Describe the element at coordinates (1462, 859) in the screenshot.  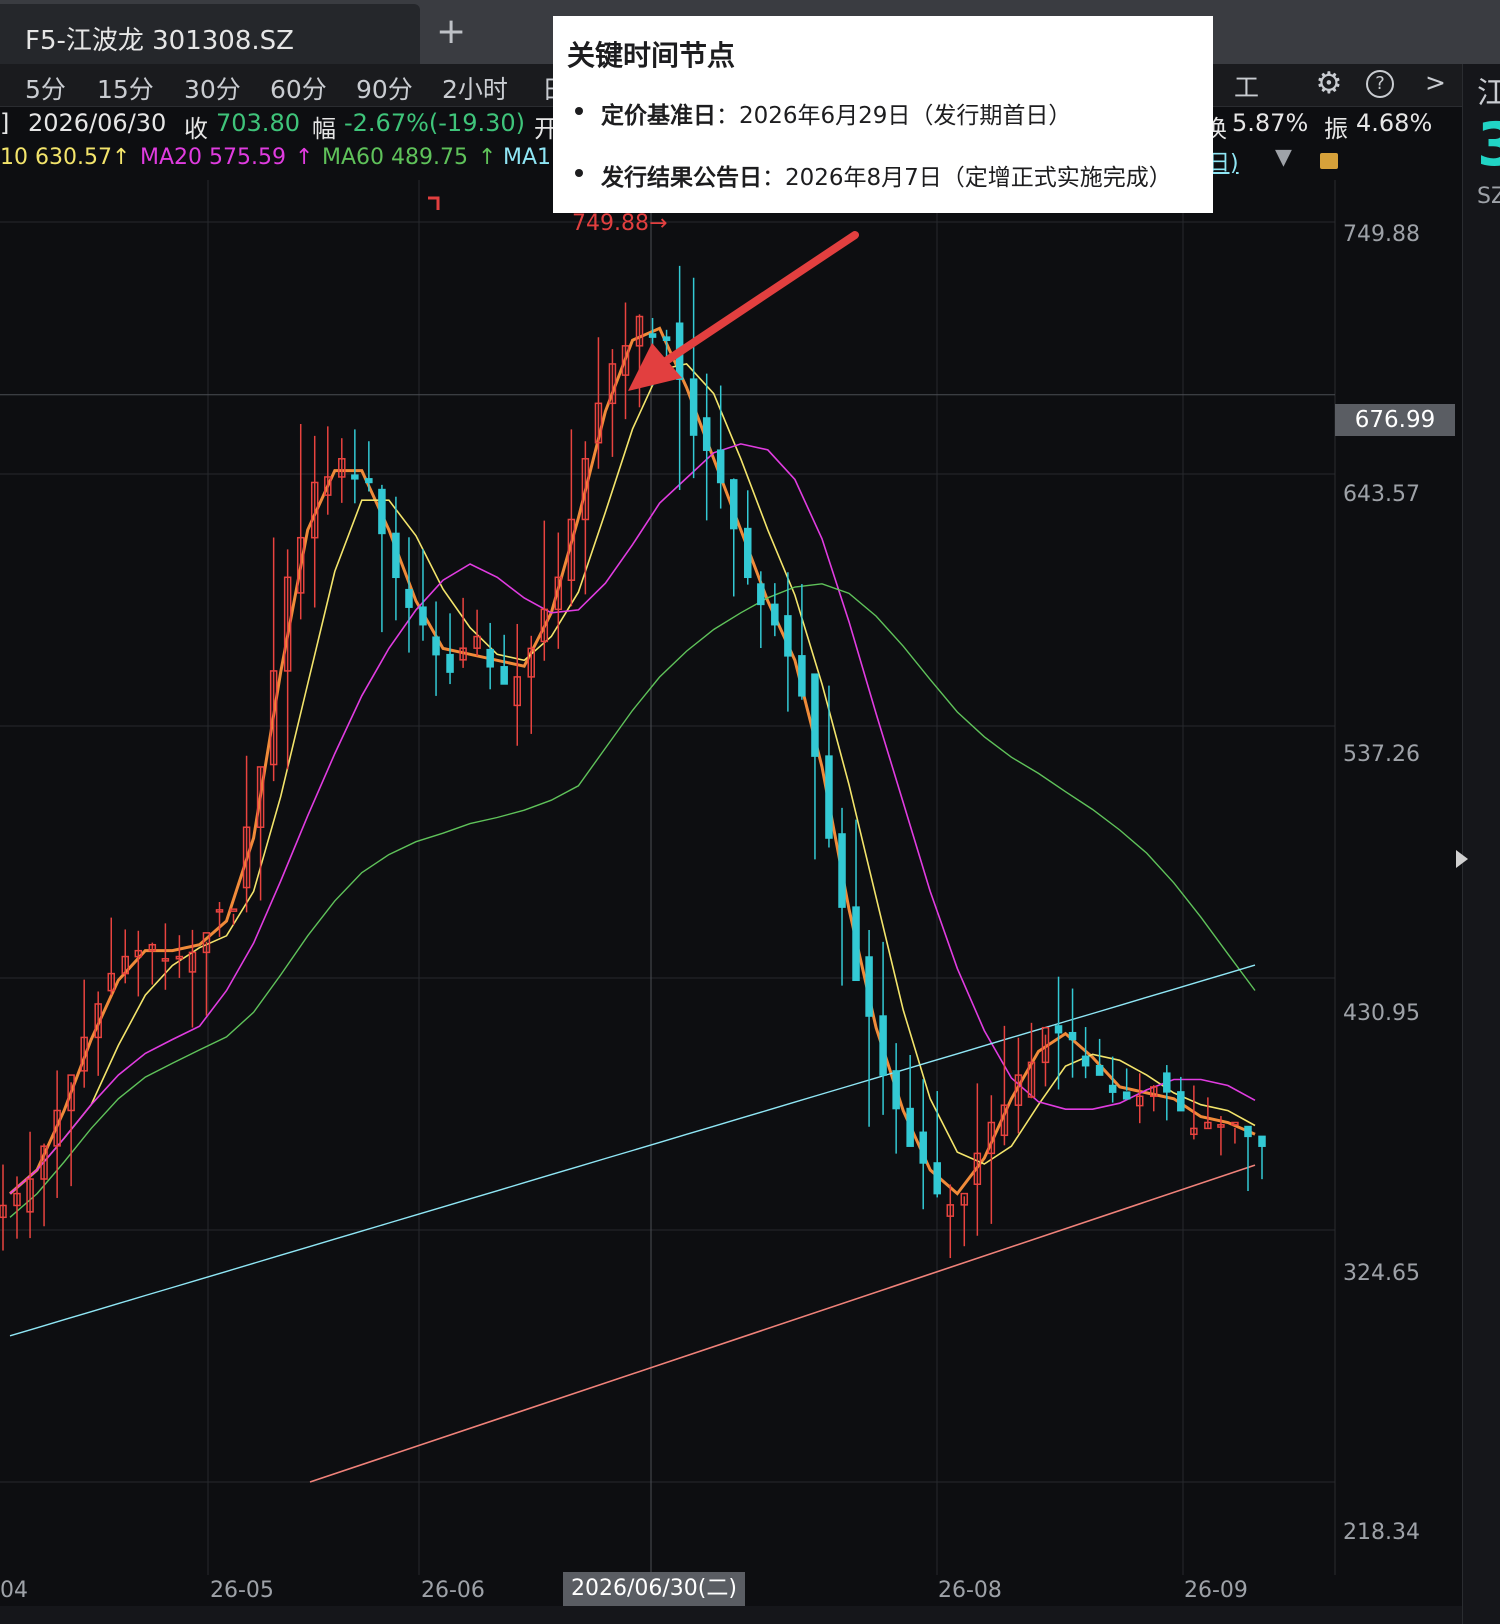
I see `expand-panel-icon` at that location.